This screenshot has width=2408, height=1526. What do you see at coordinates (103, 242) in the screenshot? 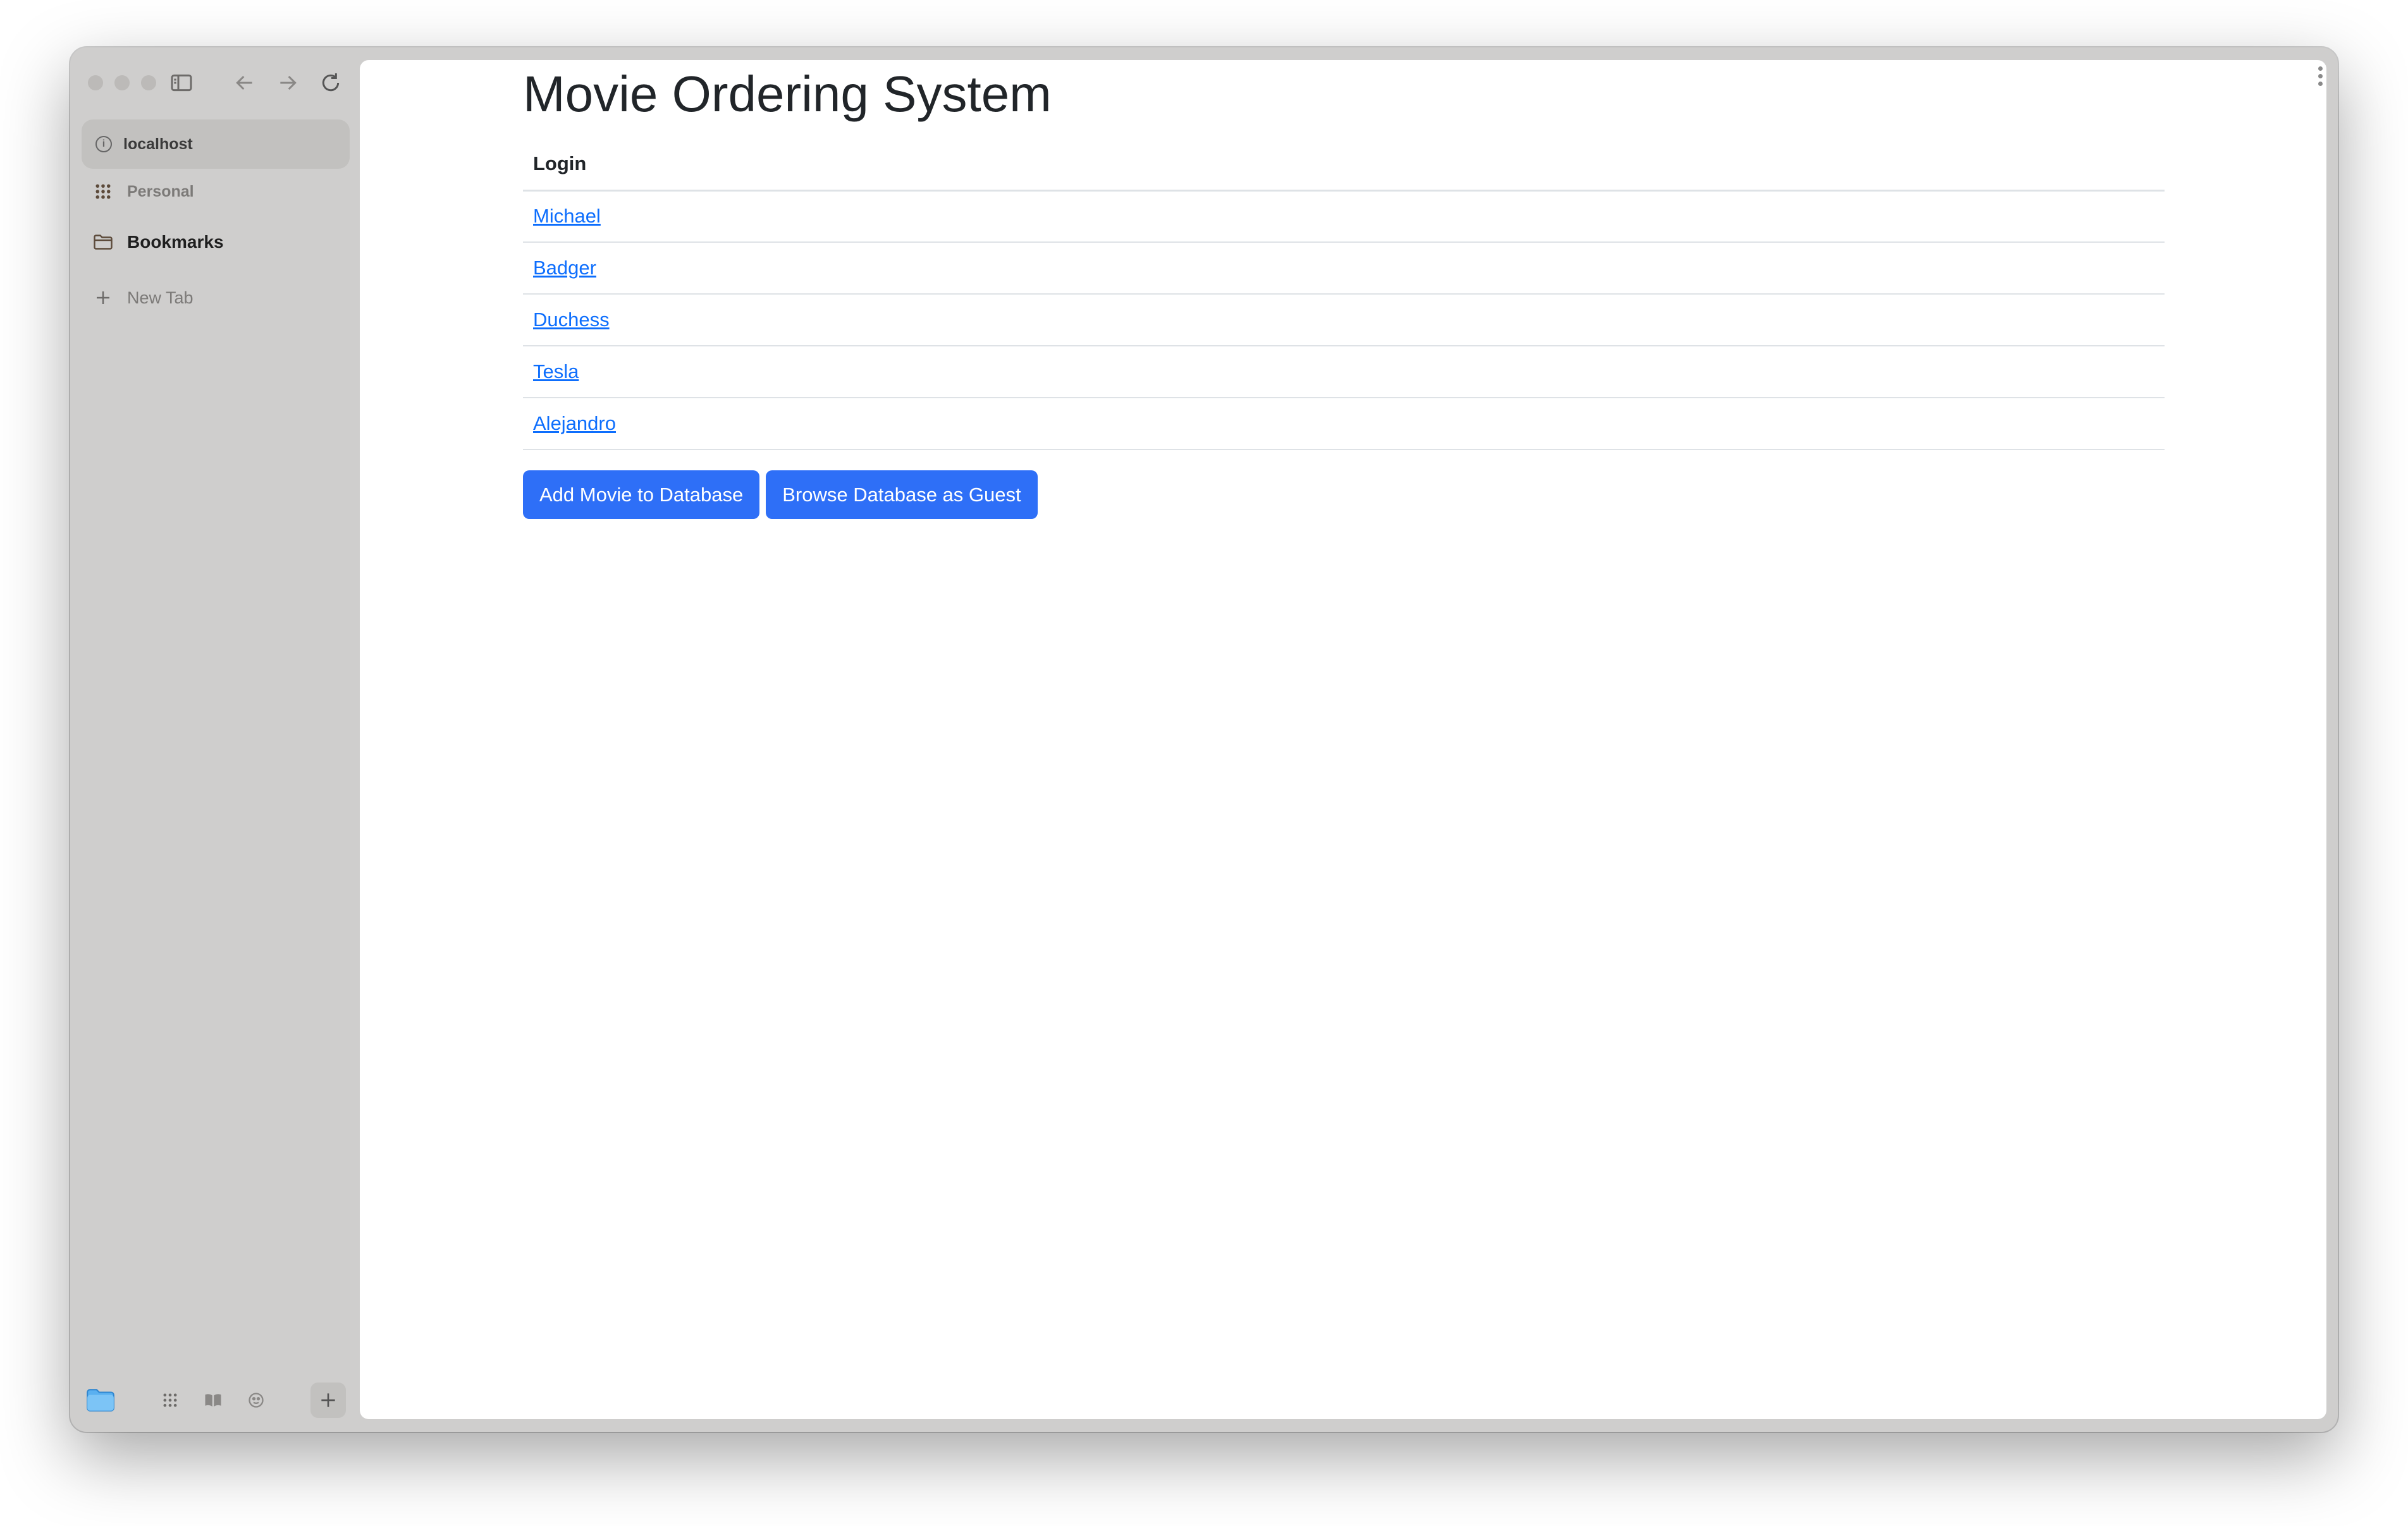
I see `folder-icon` at bounding box center [103, 242].